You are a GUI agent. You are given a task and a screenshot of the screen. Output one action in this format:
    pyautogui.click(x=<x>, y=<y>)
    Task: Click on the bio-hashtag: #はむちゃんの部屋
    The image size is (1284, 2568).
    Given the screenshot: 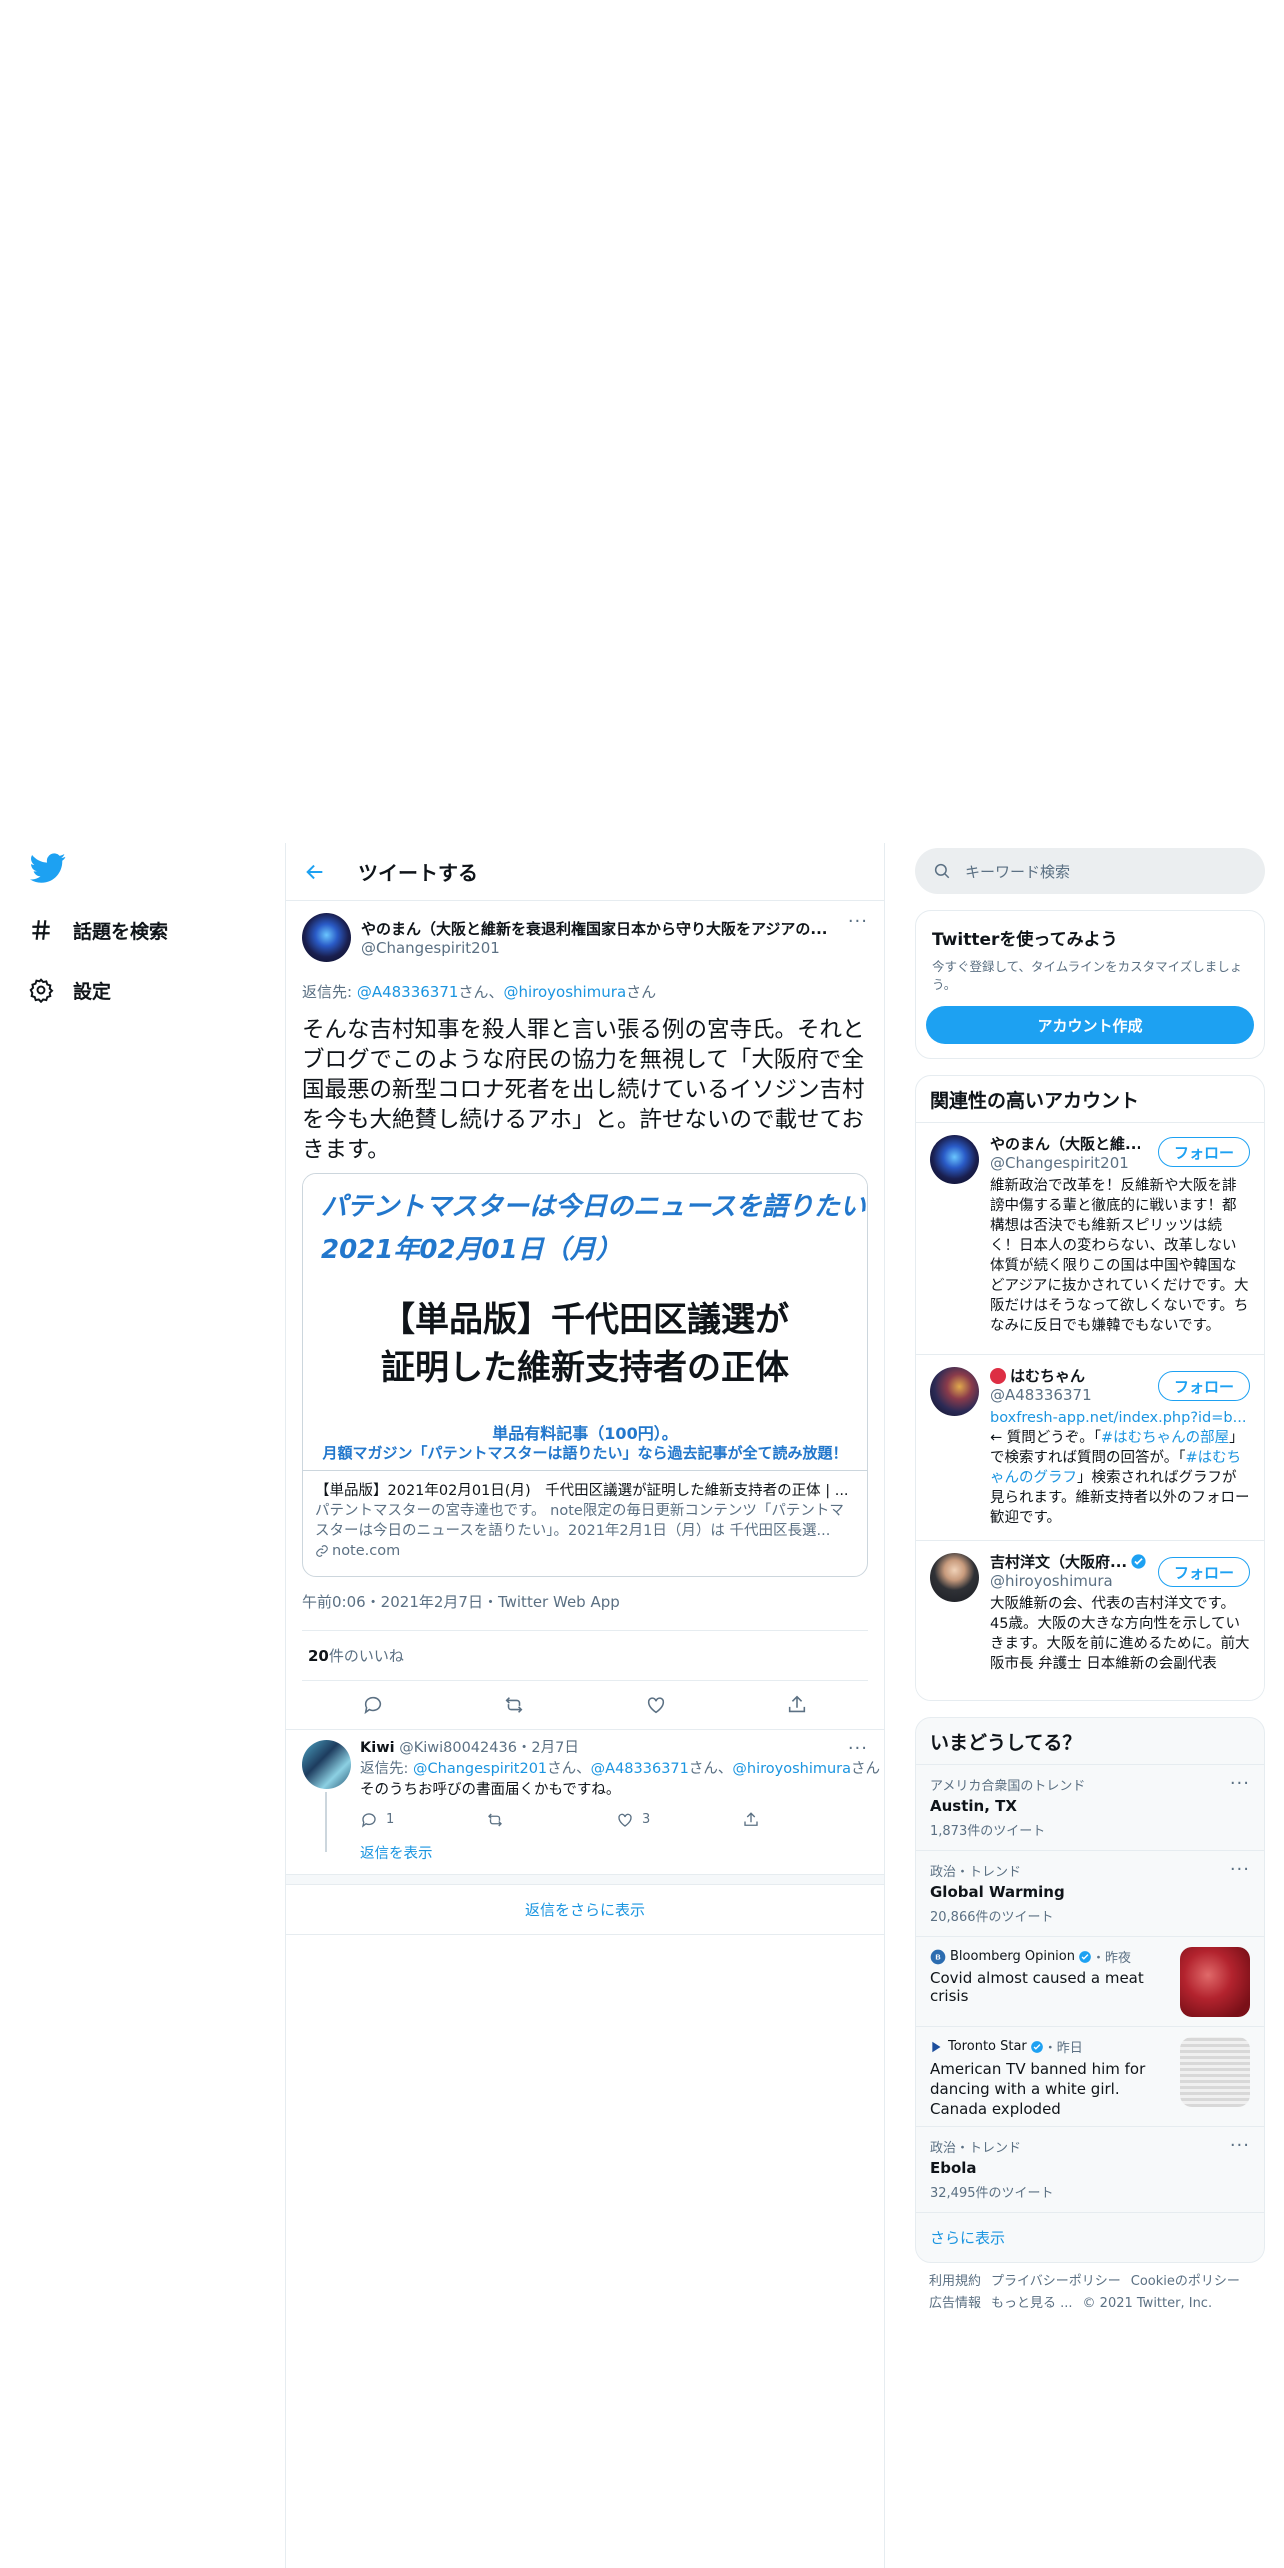 What is the action you would take?
    pyautogui.click(x=1165, y=1438)
    